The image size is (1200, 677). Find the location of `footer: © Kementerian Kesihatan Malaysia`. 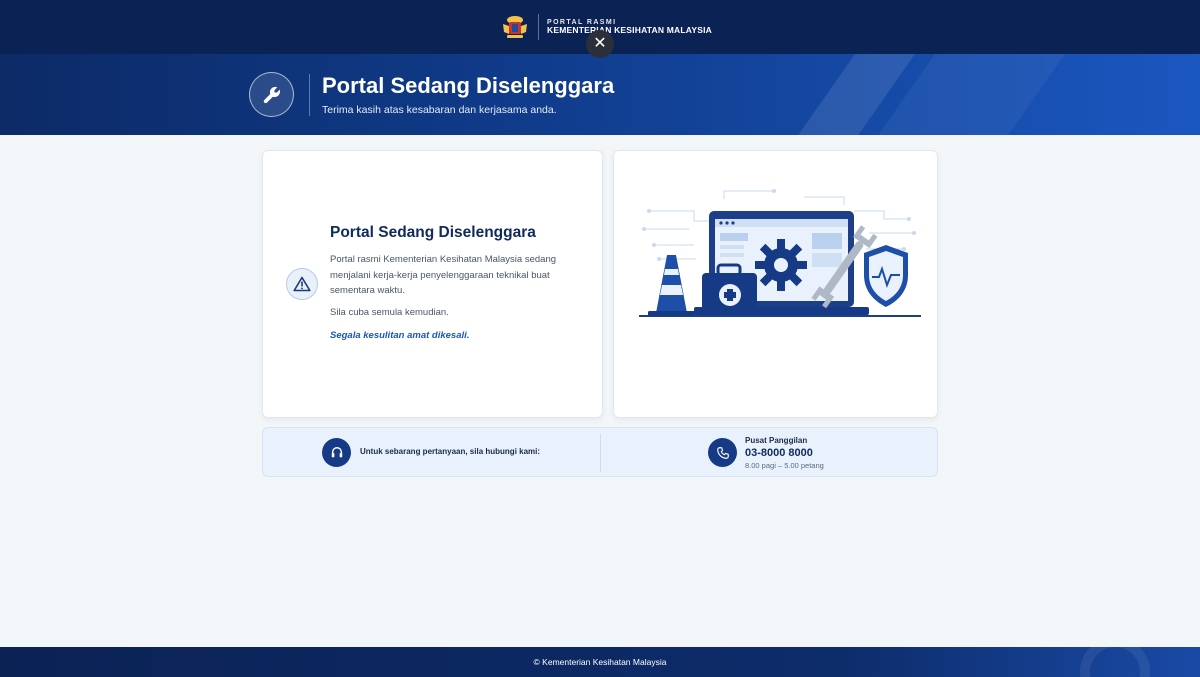

footer: © Kementerian Kesihatan Malaysia is located at coordinates (600, 662).